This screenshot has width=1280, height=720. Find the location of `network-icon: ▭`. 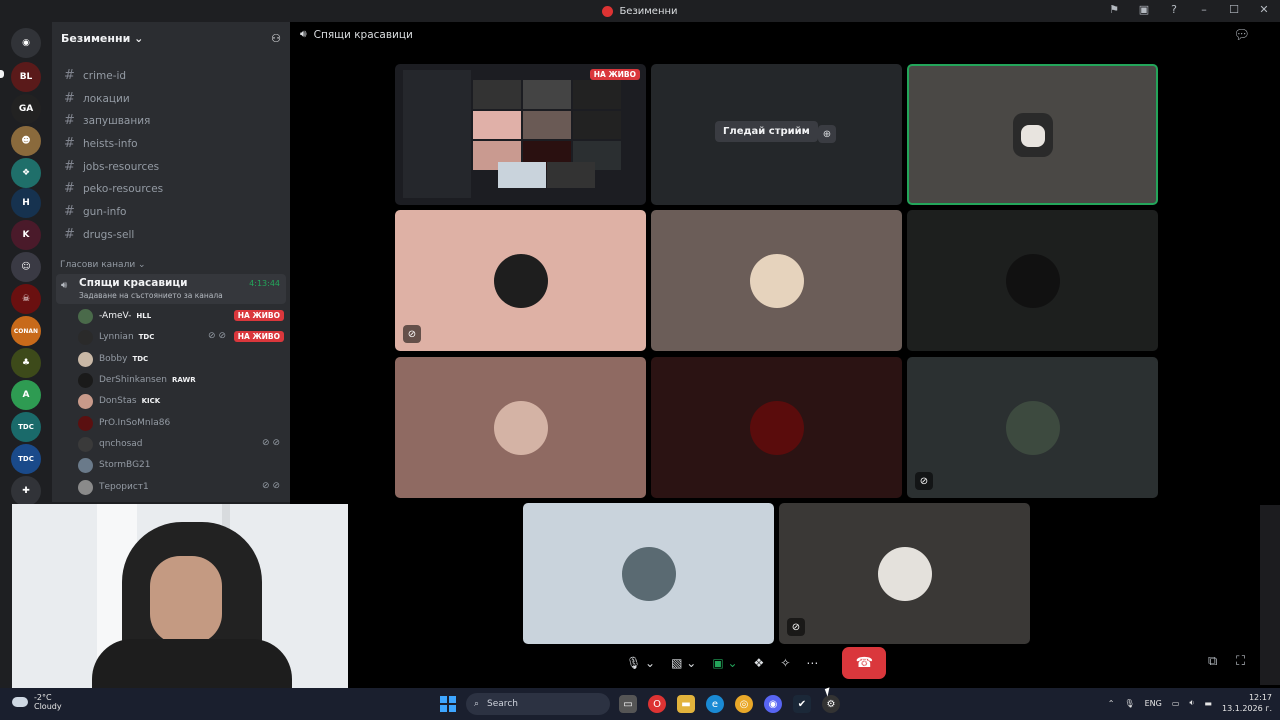

network-icon: ▭ is located at coordinates (1176, 703).